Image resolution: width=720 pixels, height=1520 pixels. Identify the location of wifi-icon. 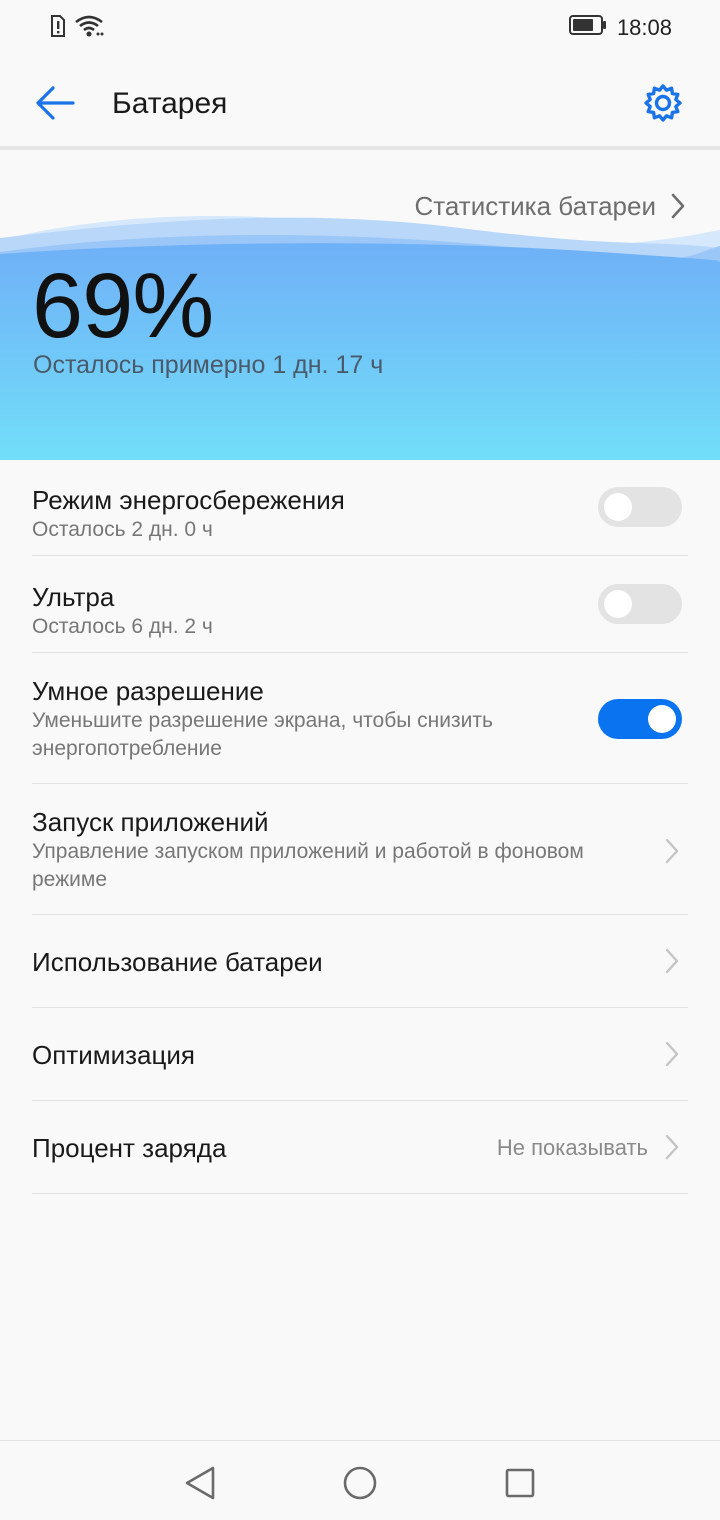
(89, 28).